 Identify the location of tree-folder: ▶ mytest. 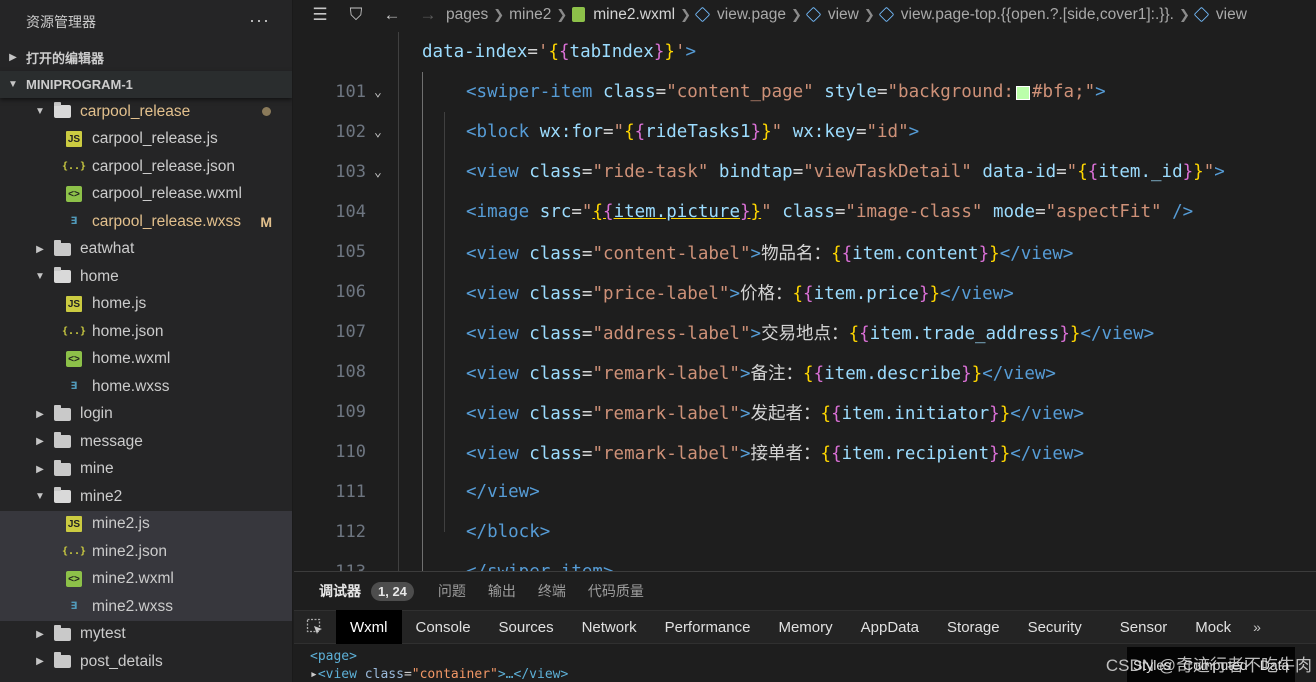
(146, 635).